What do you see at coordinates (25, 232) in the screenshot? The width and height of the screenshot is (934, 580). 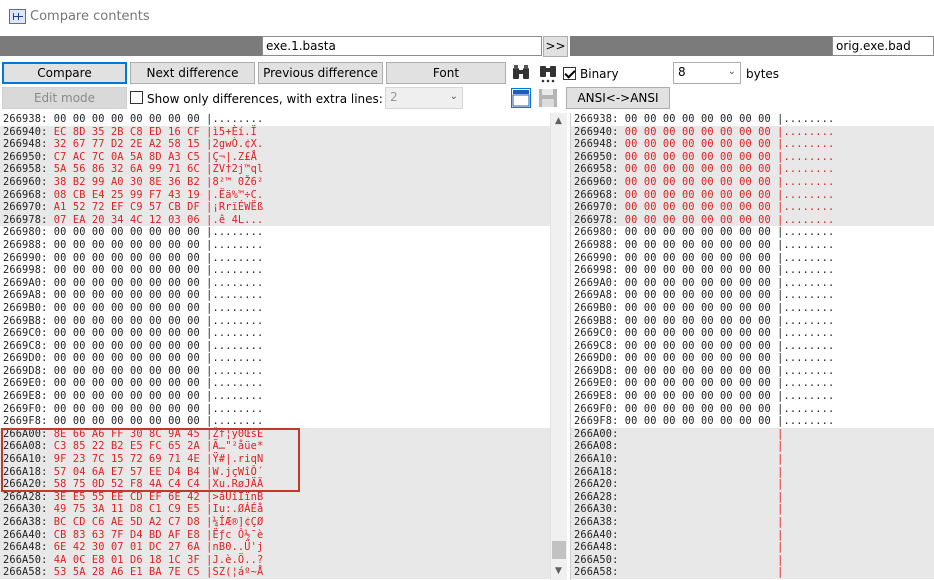 I see `hex-address: 266980:` at bounding box center [25, 232].